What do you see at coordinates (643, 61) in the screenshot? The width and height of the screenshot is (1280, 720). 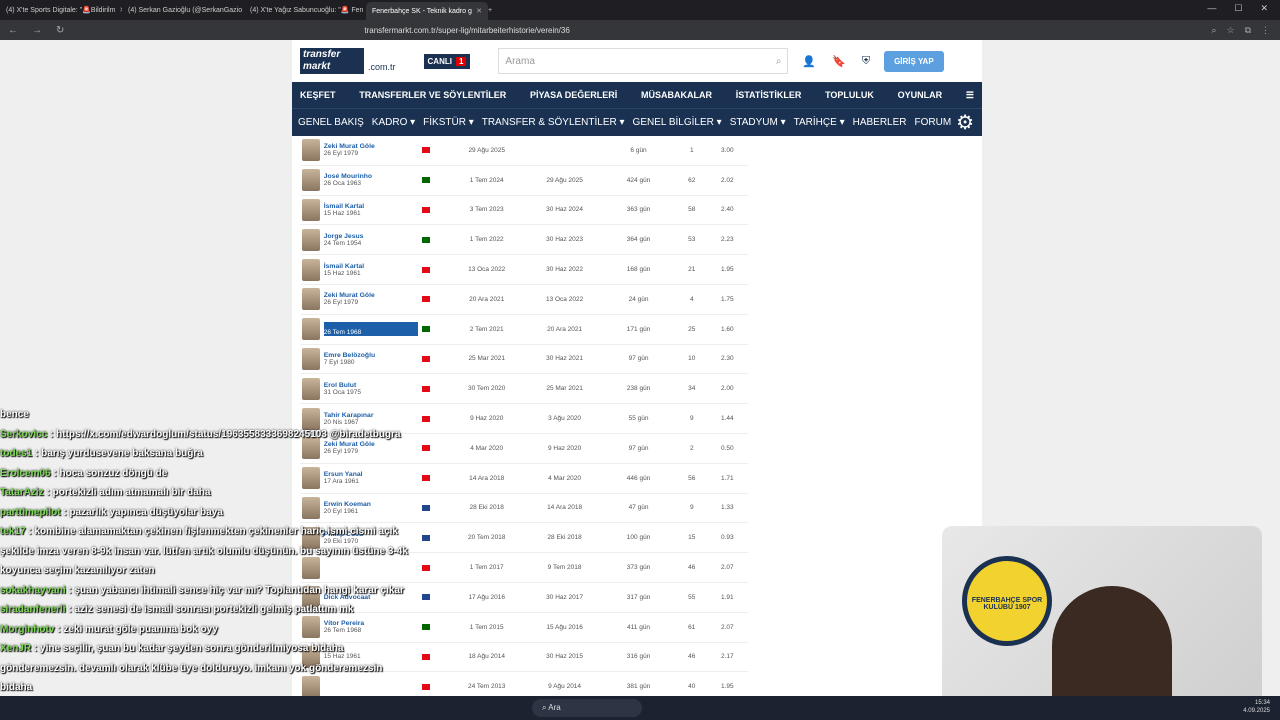 I see `search-input: Arama ⌕` at bounding box center [643, 61].